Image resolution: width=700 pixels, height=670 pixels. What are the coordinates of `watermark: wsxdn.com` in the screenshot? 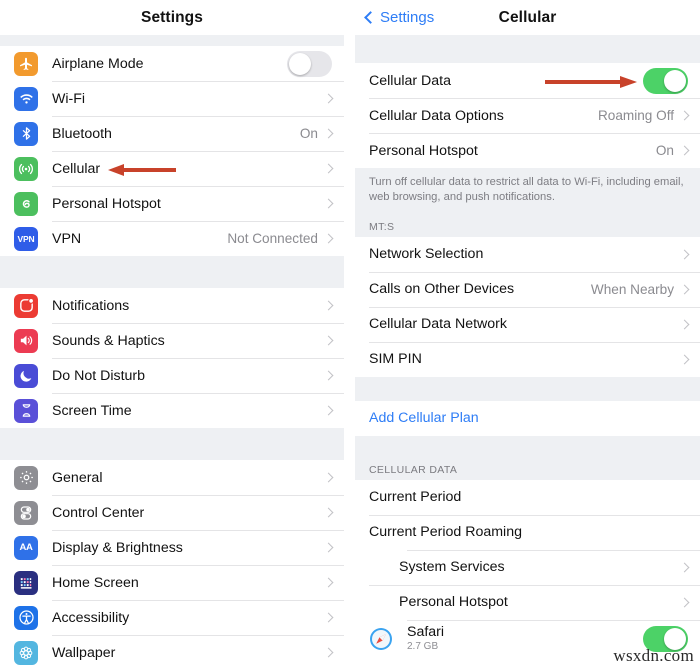 It's located at (653, 655).